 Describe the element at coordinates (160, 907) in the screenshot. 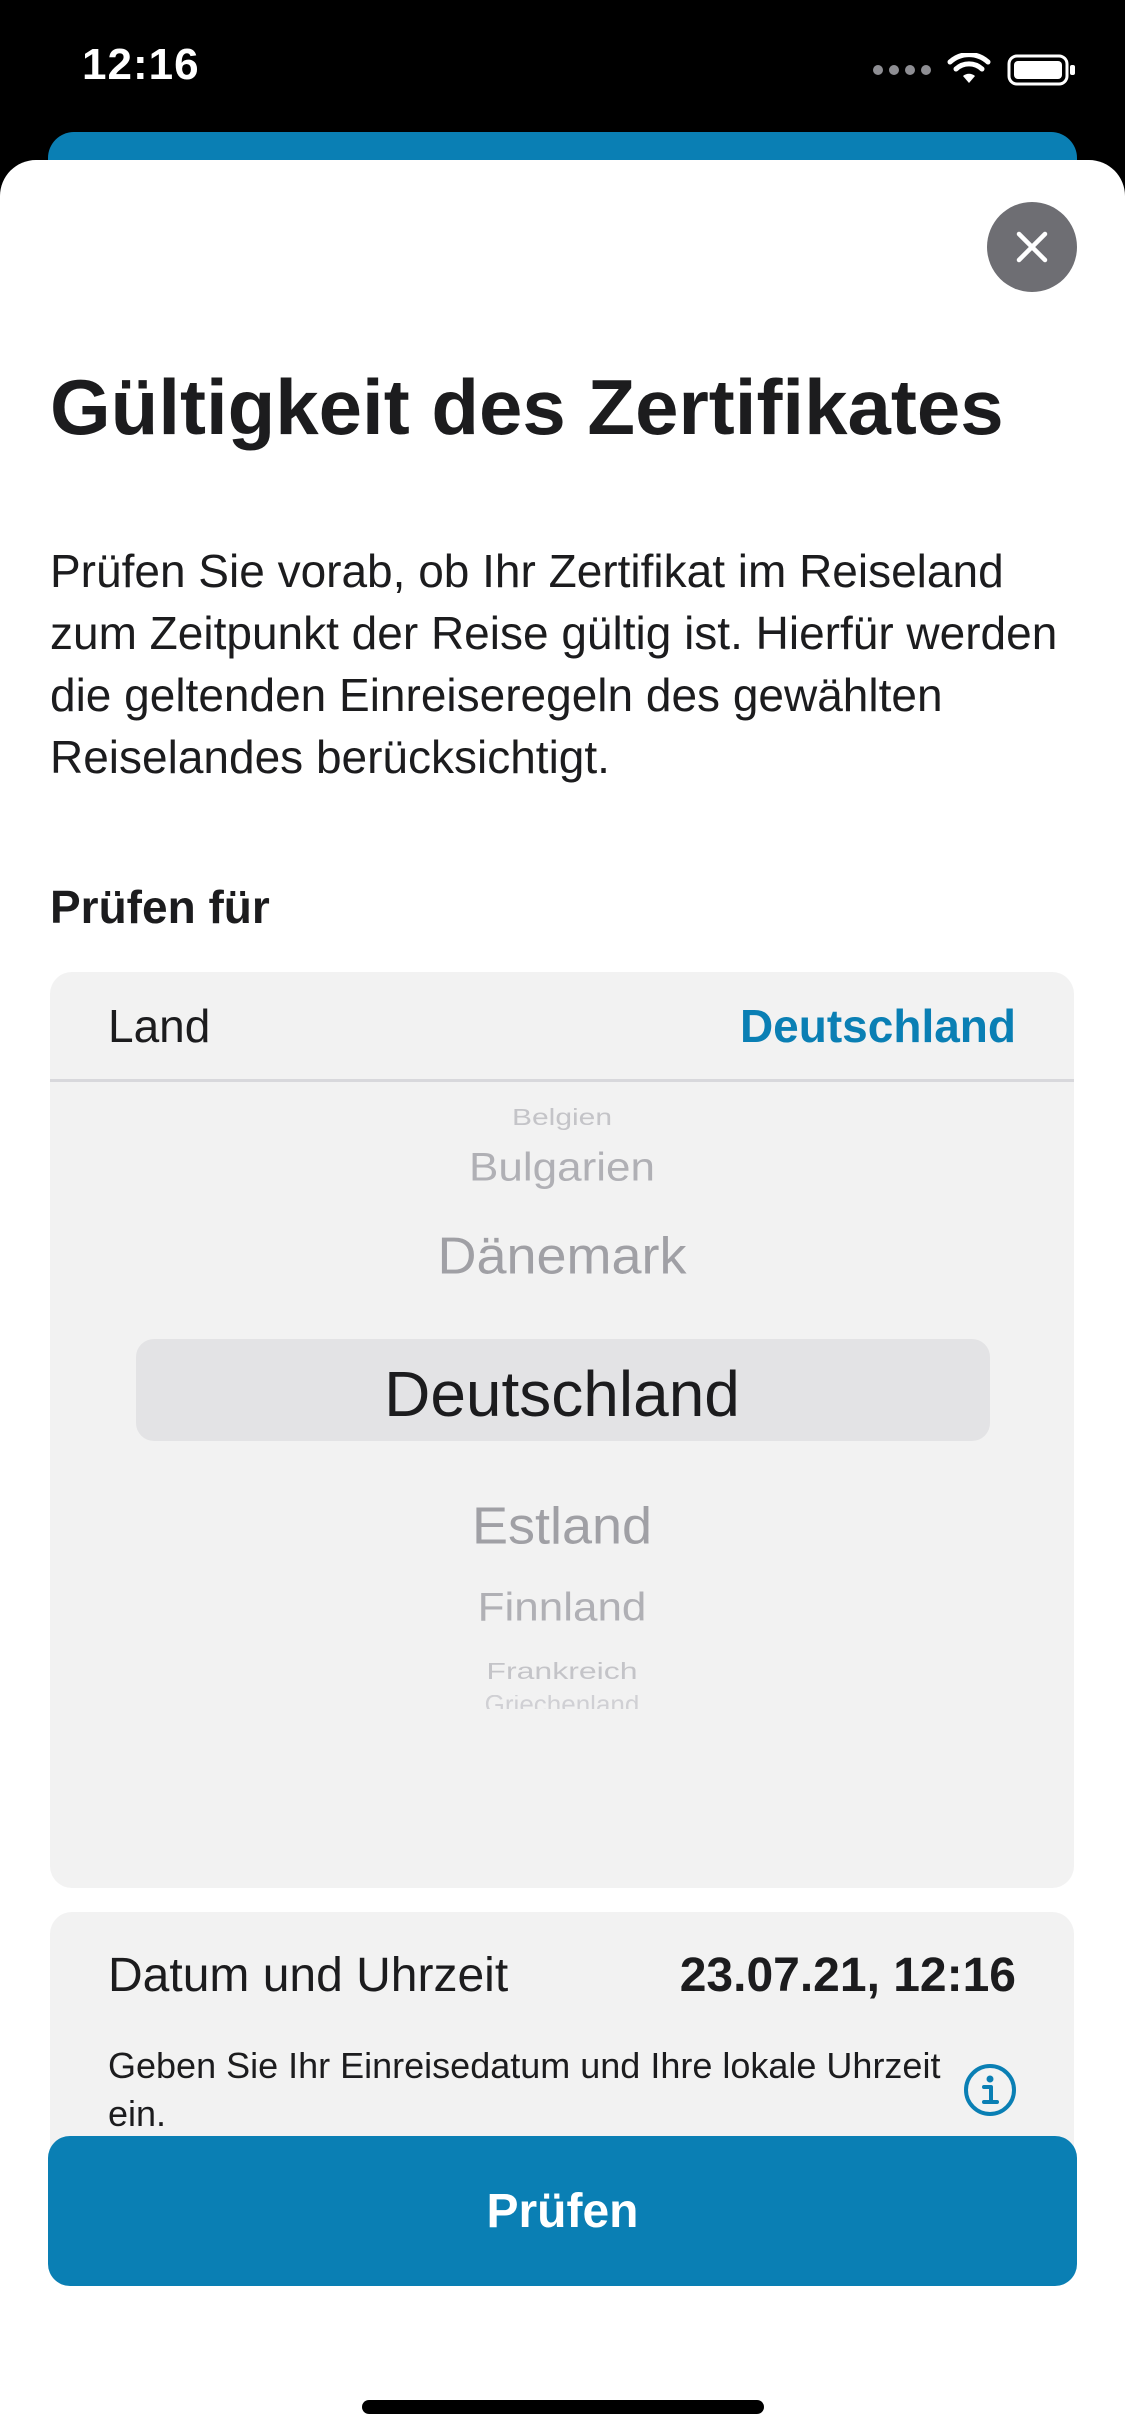

I see `section-label: Prüfen für` at that location.